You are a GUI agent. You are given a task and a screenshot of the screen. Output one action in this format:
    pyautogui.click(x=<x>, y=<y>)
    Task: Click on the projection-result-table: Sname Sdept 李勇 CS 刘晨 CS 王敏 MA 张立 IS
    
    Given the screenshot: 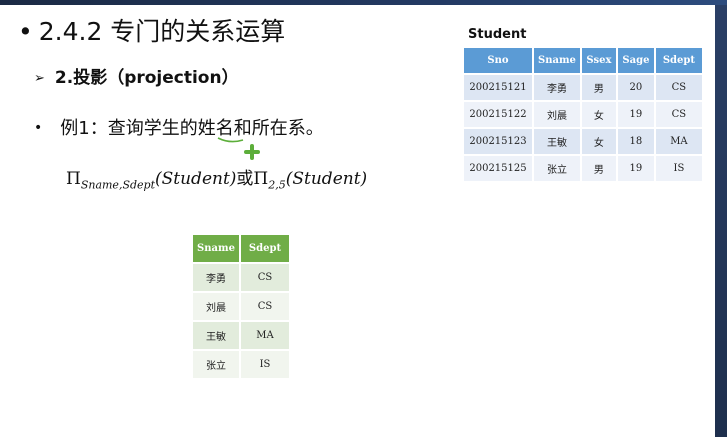 What is the action you would take?
    pyautogui.click(x=241, y=306)
    